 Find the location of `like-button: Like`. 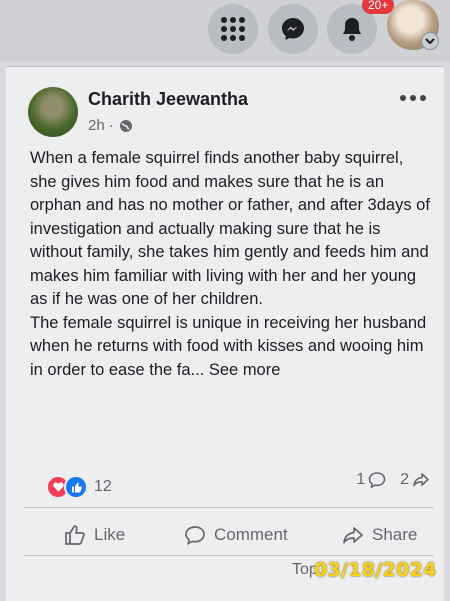

like-button: Like is located at coordinates (94, 535).